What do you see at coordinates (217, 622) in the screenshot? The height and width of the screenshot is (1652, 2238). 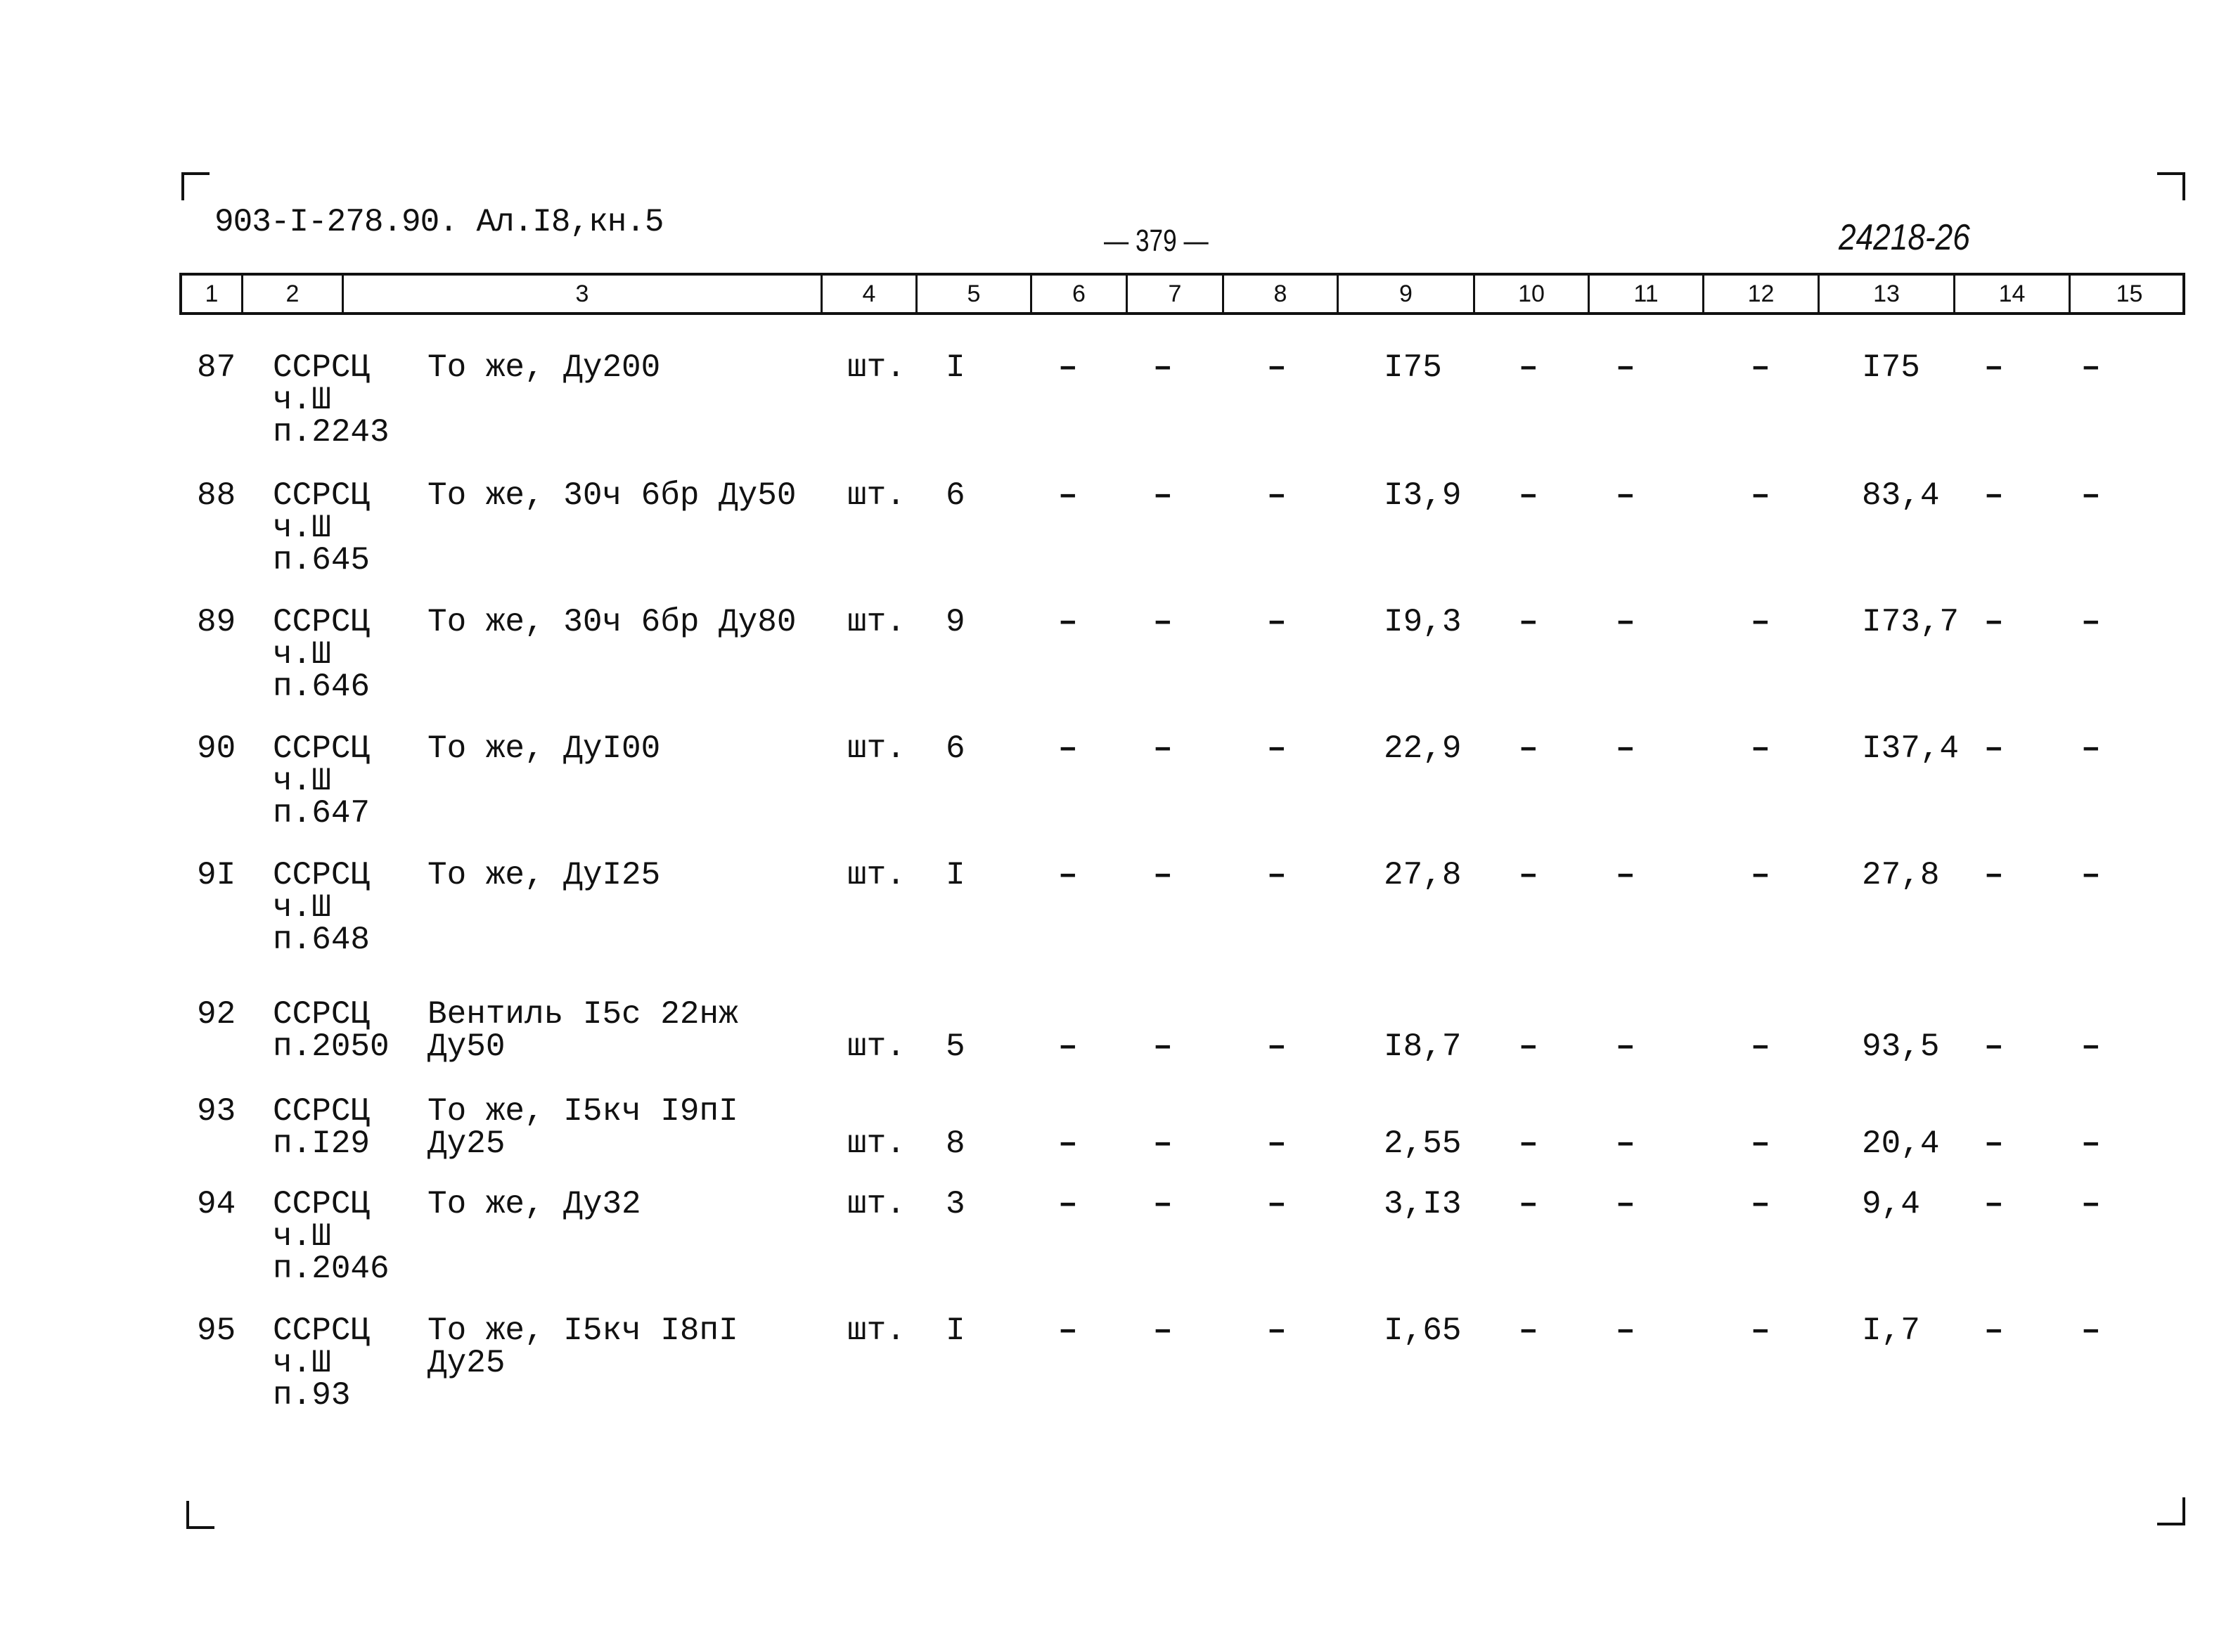 I see `row-number: 89` at bounding box center [217, 622].